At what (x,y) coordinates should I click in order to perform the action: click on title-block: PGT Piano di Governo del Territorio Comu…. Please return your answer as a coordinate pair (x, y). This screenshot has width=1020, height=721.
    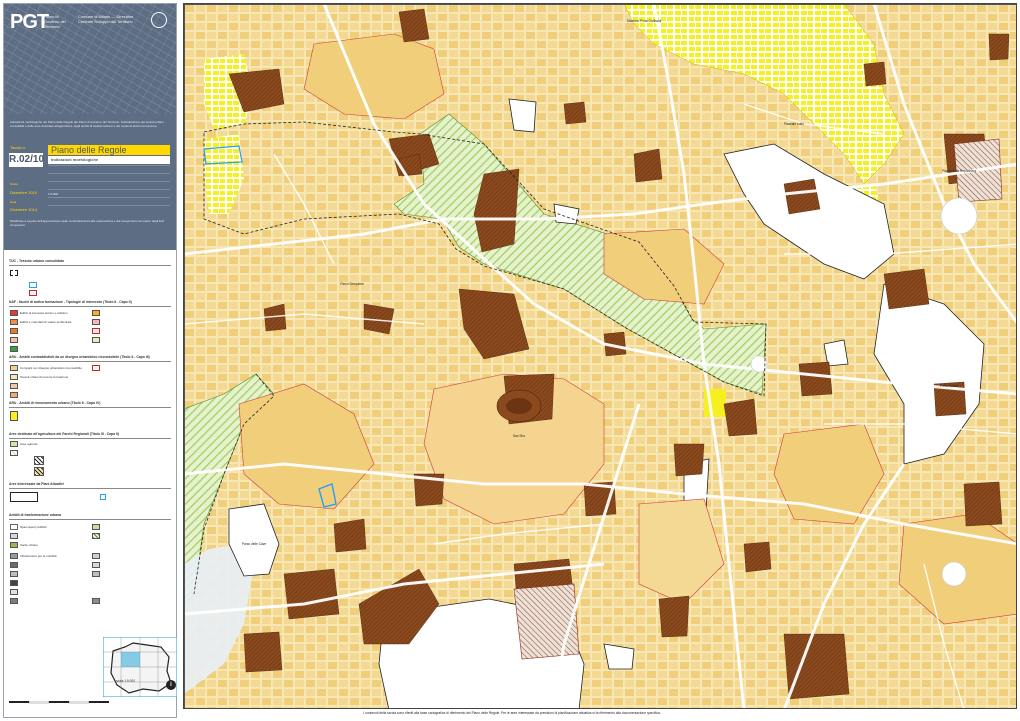
    Looking at the image, I should click on (90, 127).